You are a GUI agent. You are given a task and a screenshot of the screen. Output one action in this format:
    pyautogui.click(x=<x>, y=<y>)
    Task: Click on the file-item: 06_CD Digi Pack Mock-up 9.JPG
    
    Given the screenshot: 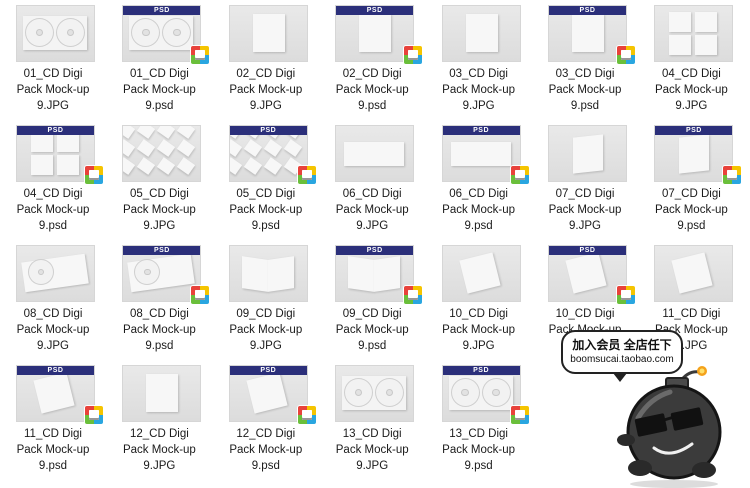 What is the action you would take?
    pyautogui.click(x=372, y=180)
    